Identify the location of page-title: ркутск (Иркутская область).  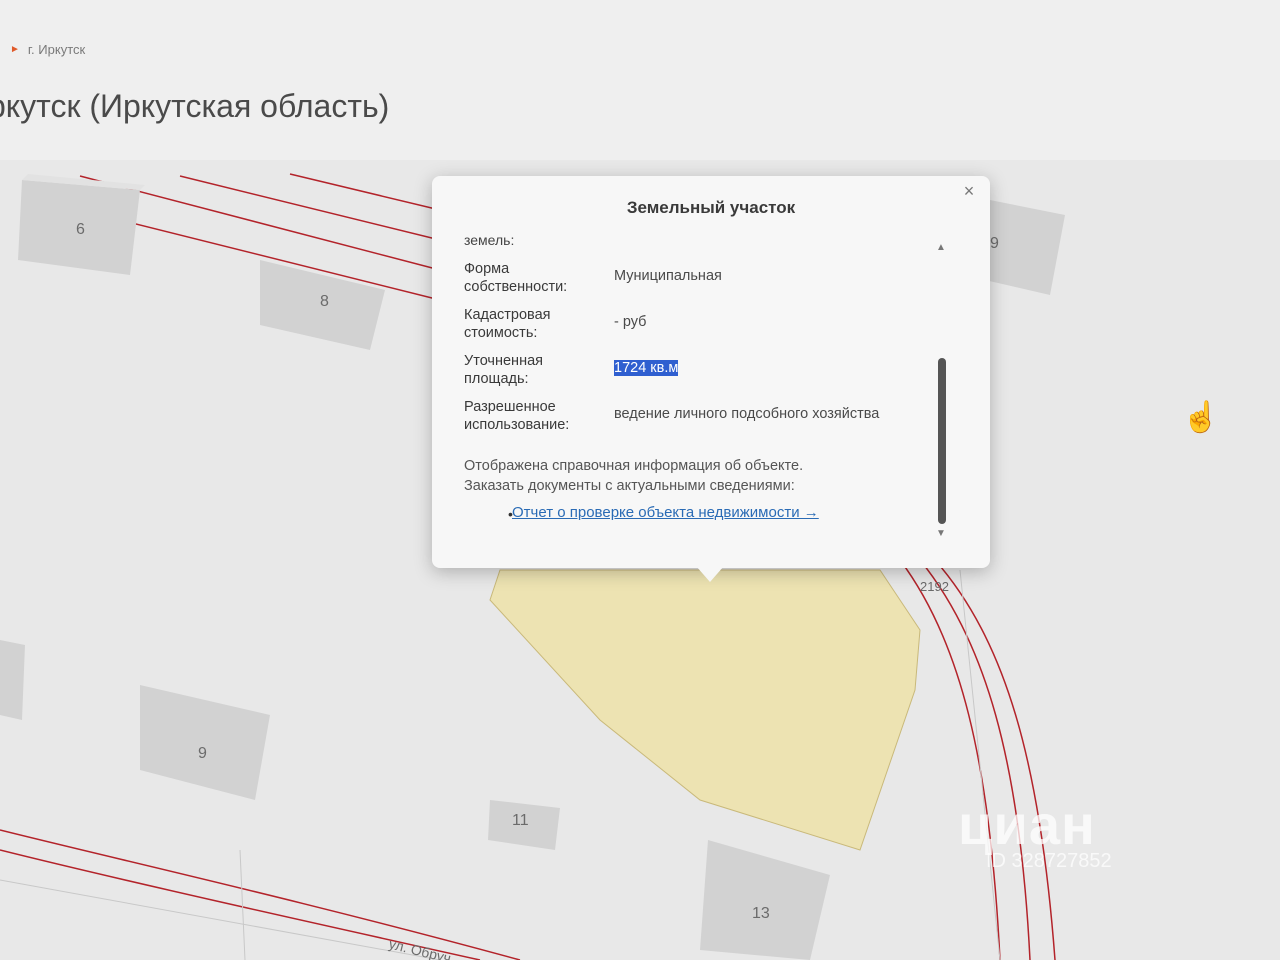
(195, 106).